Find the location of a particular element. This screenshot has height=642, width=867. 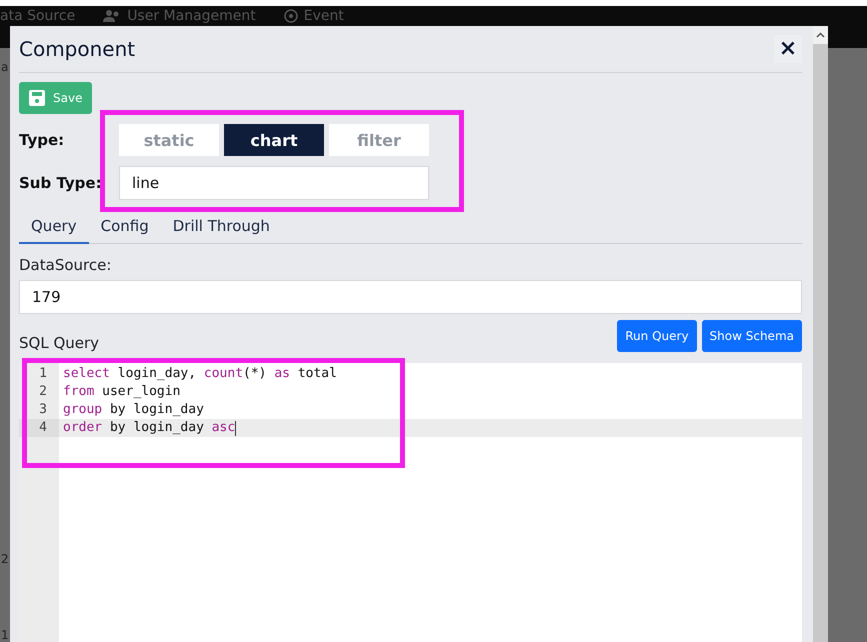

action-button: Show Schema is located at coordinates (752, 336).